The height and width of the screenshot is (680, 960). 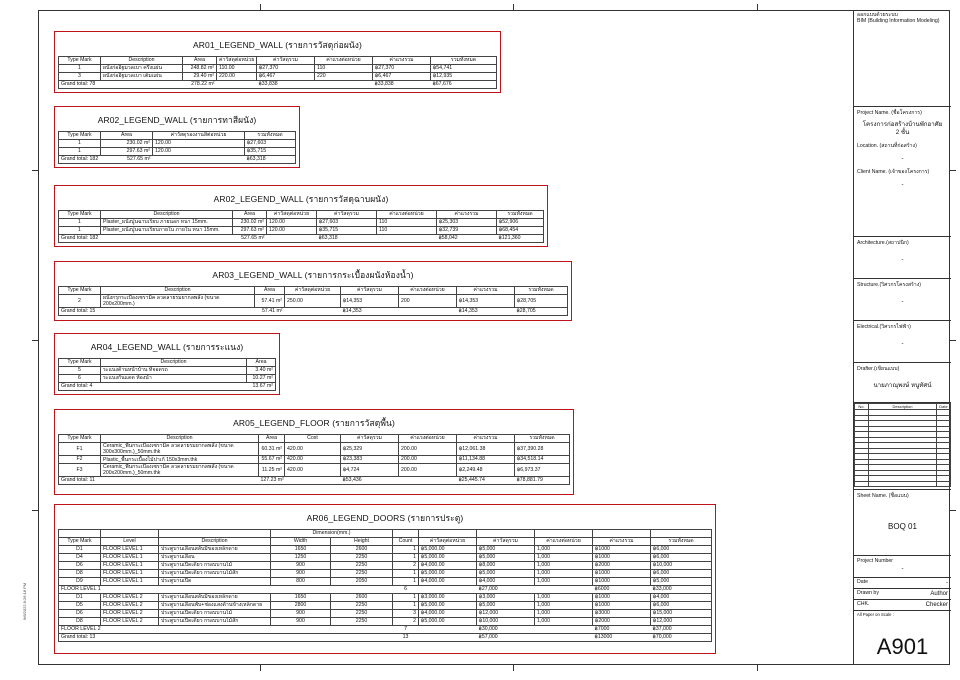 What do you see at coordinates (893, 172) in the screenshot?
I see `client-label: Client Name. (เจ้าของโครงการ)` at bounding box center [893, 172].